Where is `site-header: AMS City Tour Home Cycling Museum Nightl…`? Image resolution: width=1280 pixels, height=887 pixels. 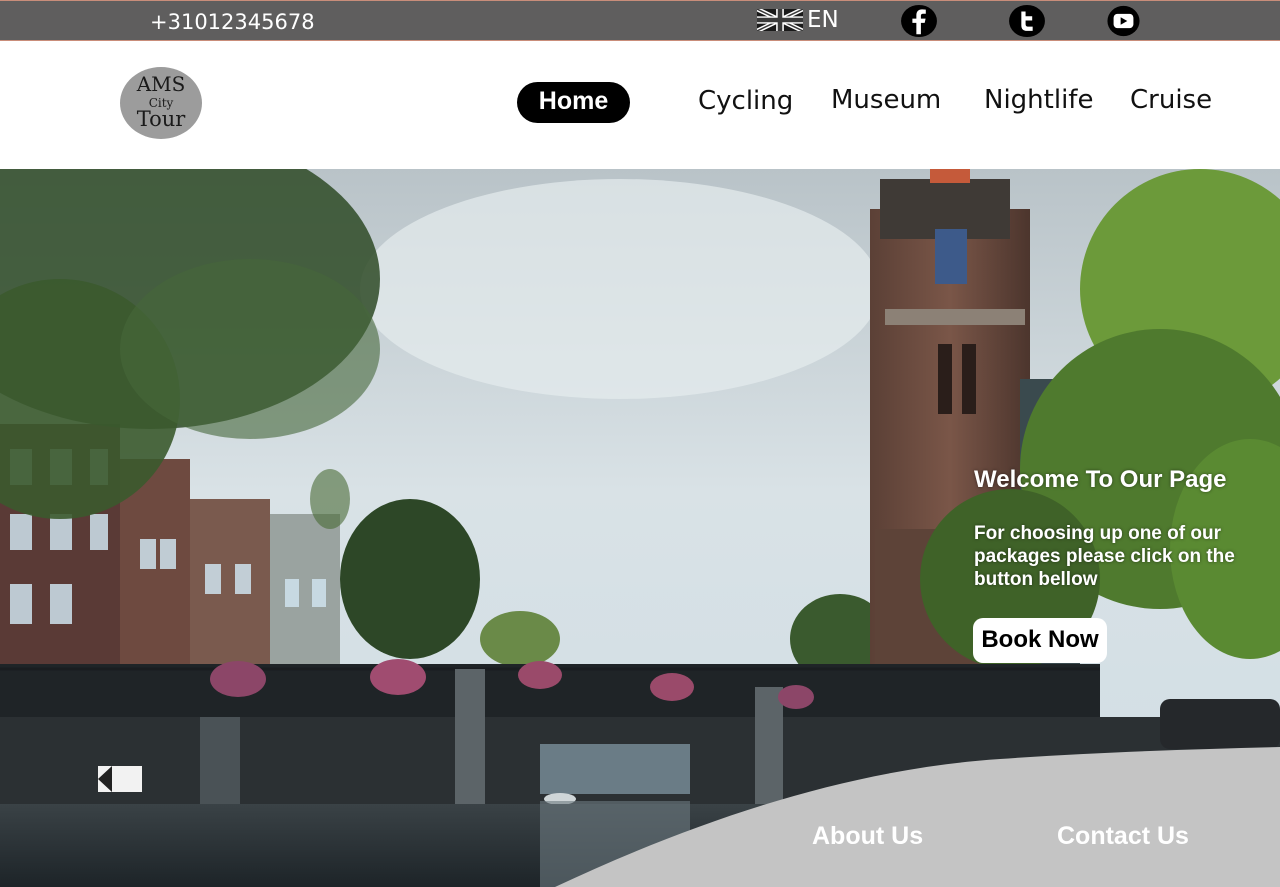
site-header: AMS City Tour Home Cycling Museum Nightl… is located at coordinates (640, 105).